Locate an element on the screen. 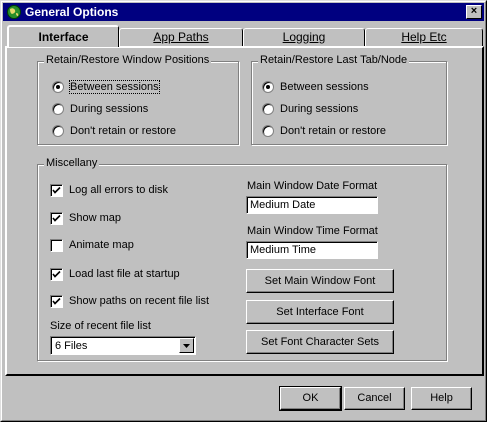 This screenshot has width=487, height=422. radio-window-dont: Don't retain or restore is located at coordinates (114, 131).